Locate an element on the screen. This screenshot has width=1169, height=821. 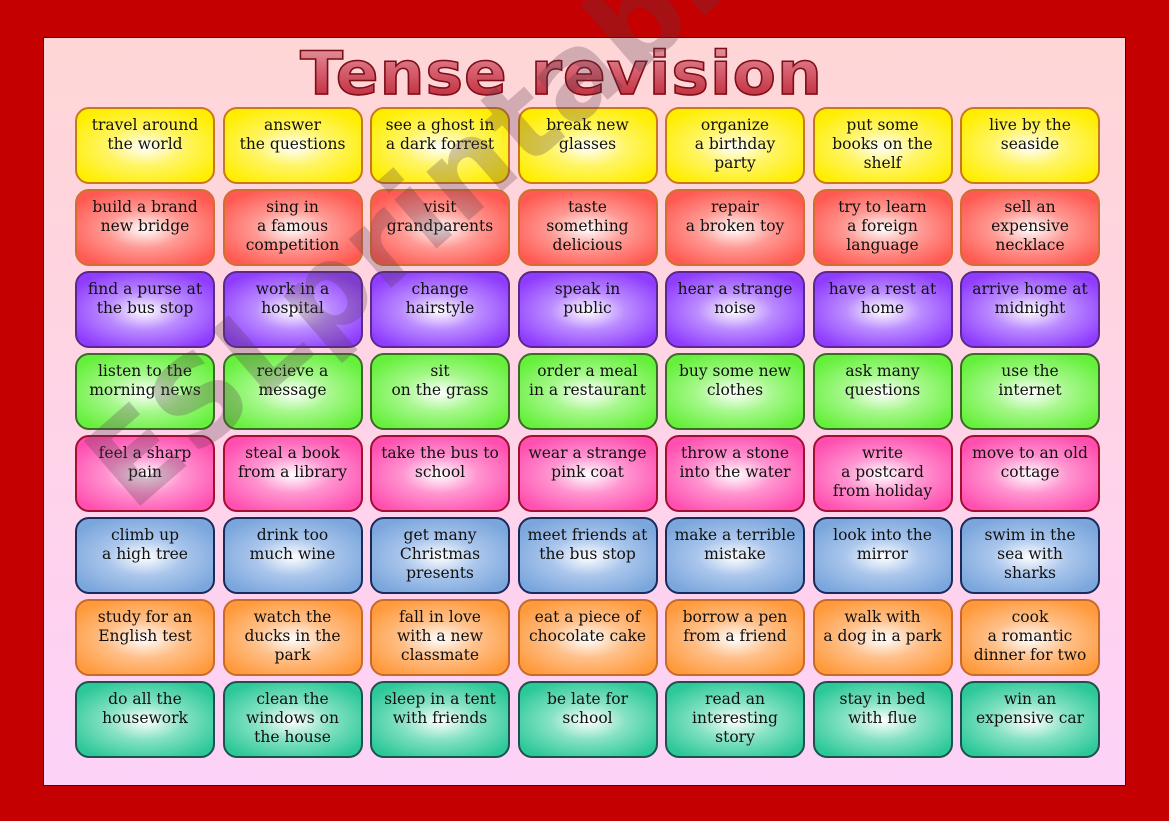
card-orange: watch the ducks in the park is located at coordinates (292, 637).